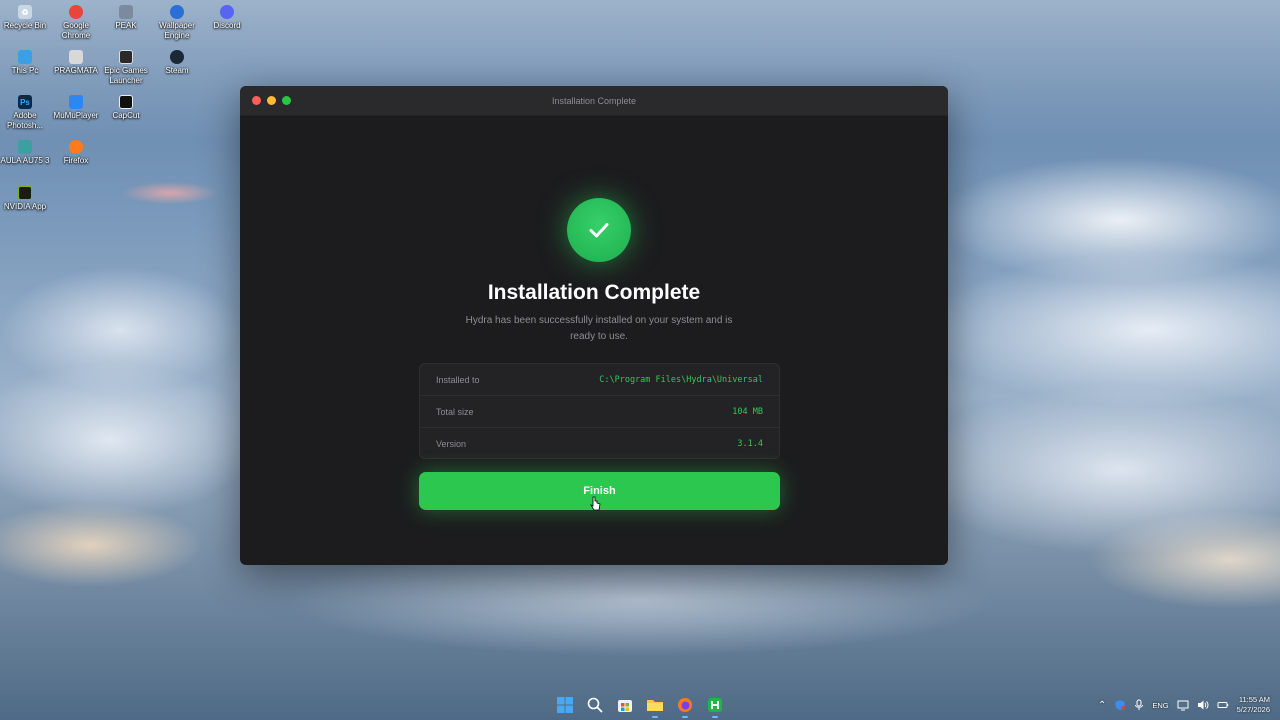 This screenshot has width=1280, height=720. I want to click on desktop-icon-aula-au75: AULA AU75 3, so click(25, 153).